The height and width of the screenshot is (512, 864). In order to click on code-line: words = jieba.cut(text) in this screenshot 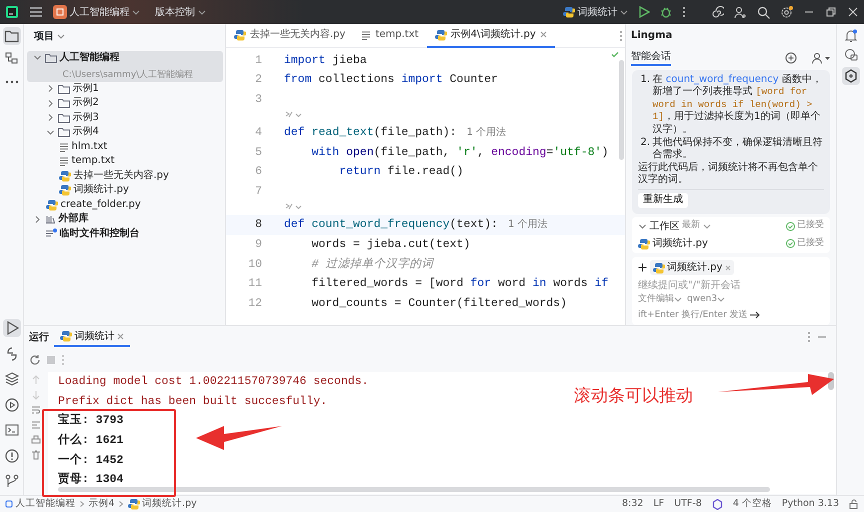, I will do `click(390, 245)`.